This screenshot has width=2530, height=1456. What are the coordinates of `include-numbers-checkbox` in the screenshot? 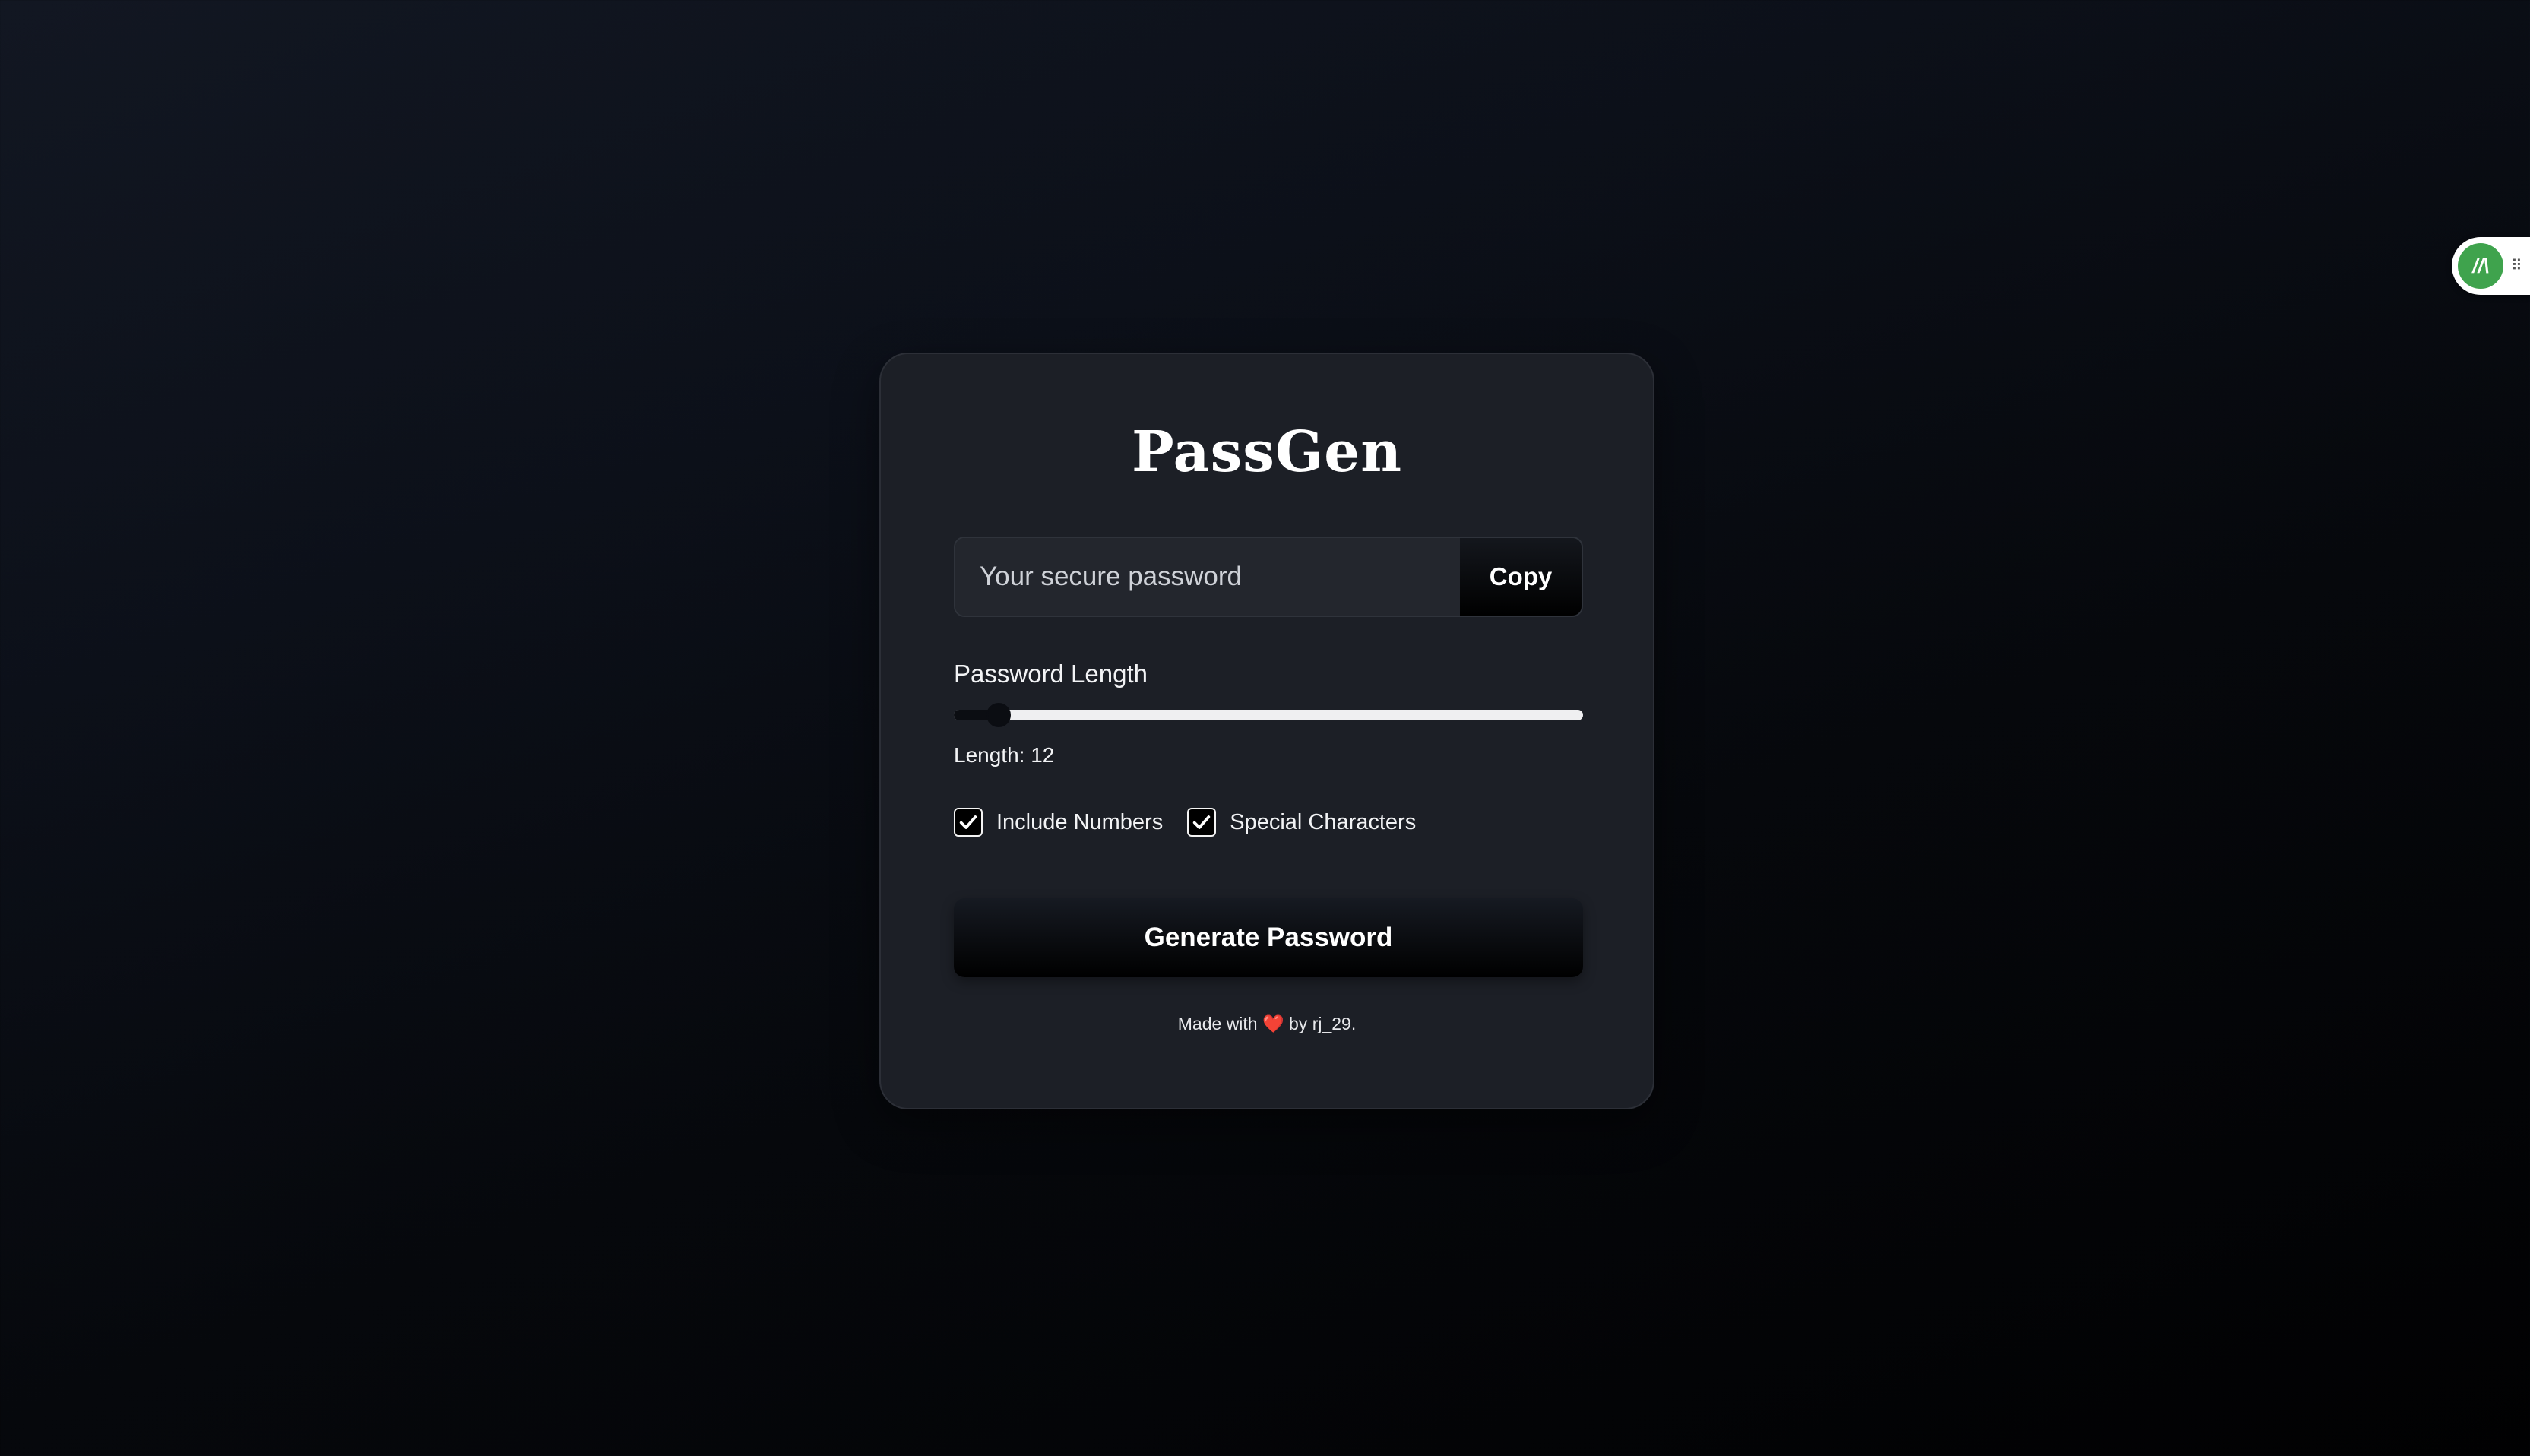 It's located at (969, 823).